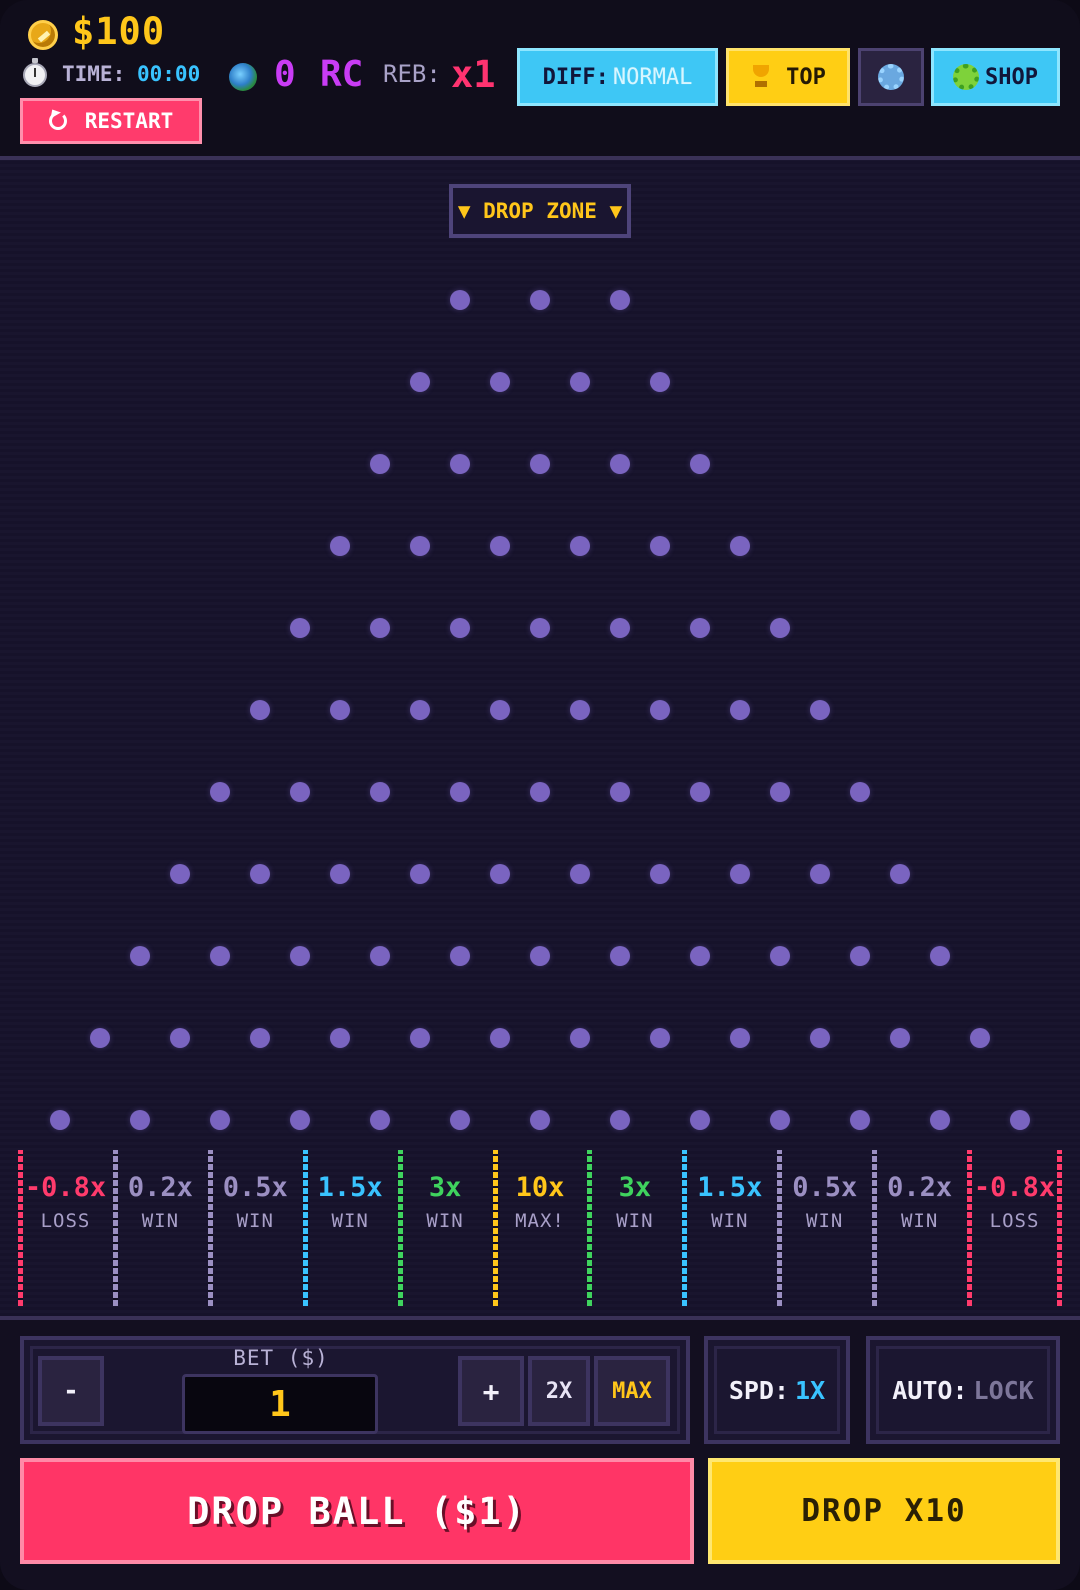  Describe the element at coordinates (342, 74) in the screenshot. I see `rc-label: RC` at that location.